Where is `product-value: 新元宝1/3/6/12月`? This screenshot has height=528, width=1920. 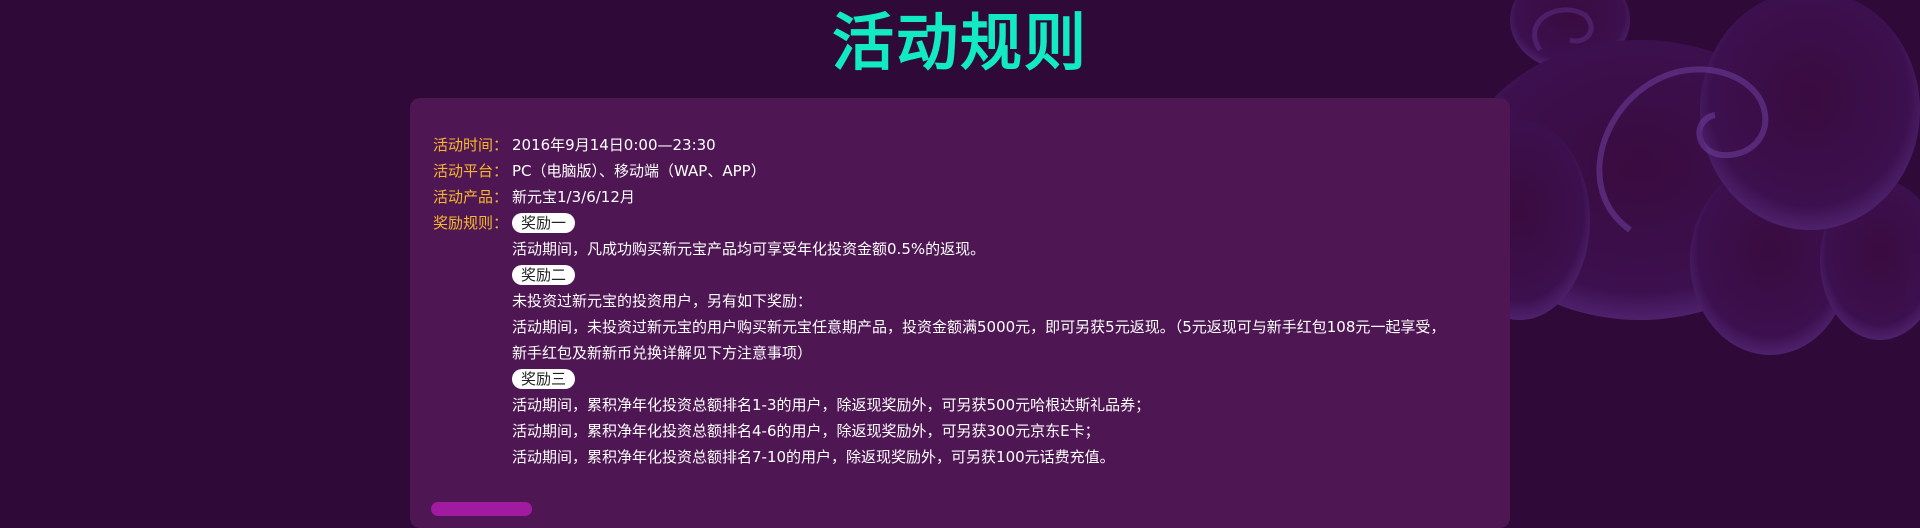 product-value: 新元宝1/3/6/12月 is located at coordinates (573, 197).